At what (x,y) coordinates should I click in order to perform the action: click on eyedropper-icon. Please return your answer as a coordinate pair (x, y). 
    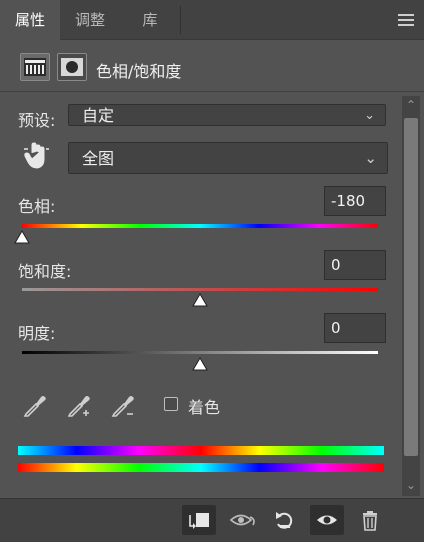
    Looking at the image, I should click on (35, 405).